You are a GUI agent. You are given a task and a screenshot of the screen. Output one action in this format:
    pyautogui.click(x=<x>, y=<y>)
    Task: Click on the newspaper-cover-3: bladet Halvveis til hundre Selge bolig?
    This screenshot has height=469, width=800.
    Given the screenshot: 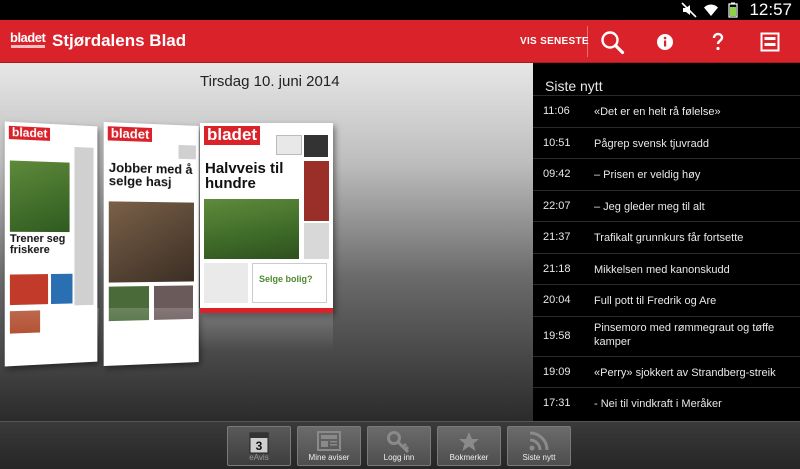 What is the action you would take?
    pyautogui.click(x=266, y=218)
    